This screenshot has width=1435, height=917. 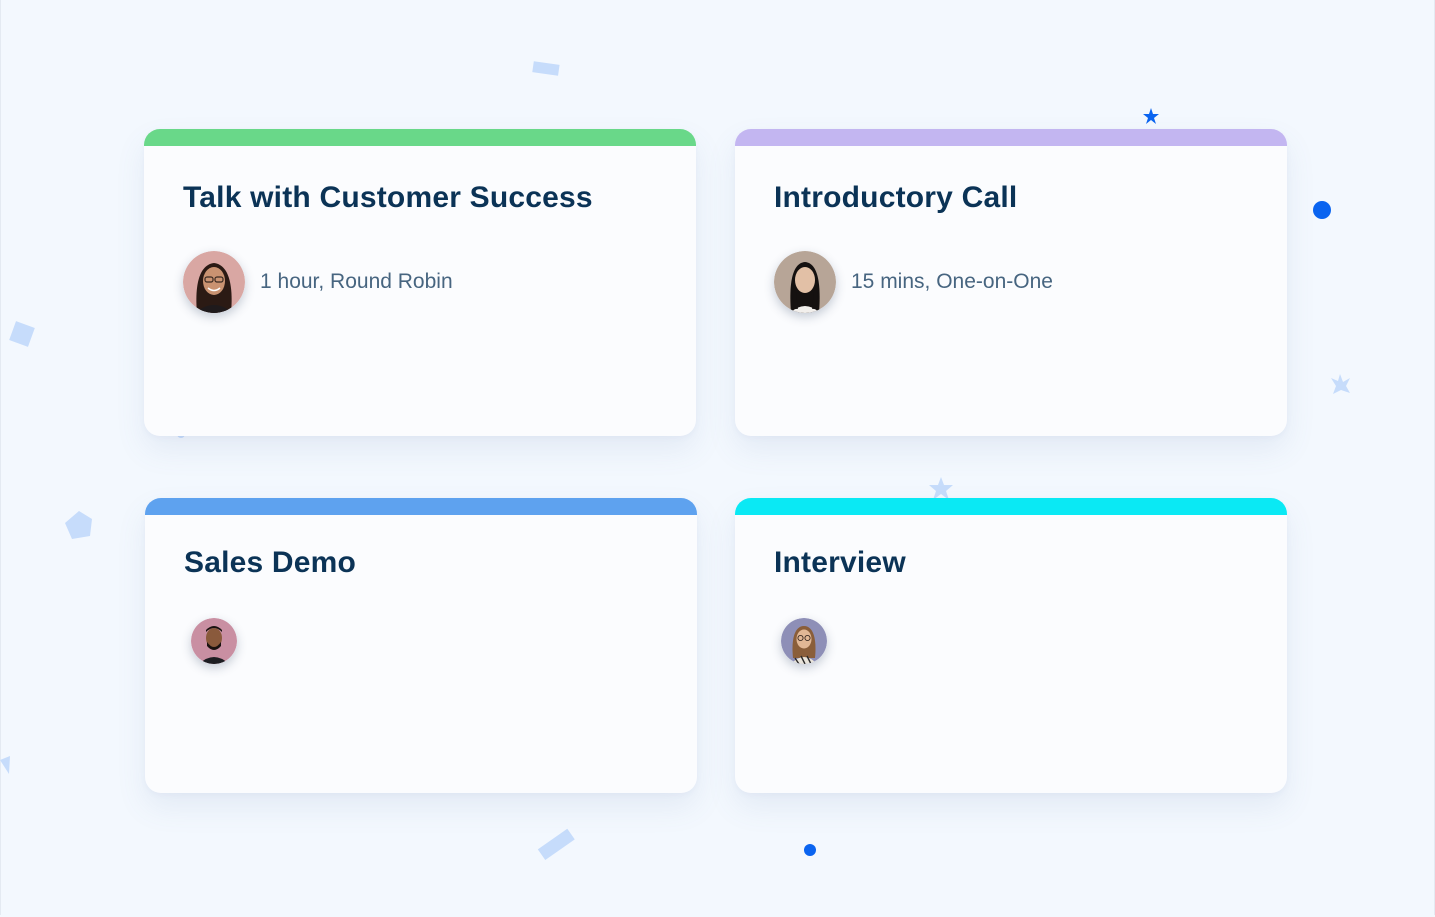 I want to click on event-title: Introductory Call, so click(x=896, y=197).